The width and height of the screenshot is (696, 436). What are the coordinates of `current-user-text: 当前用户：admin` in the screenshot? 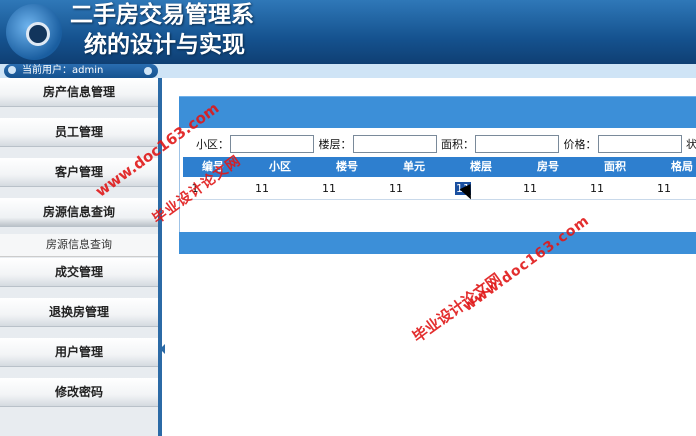 It's located at (63, 70).